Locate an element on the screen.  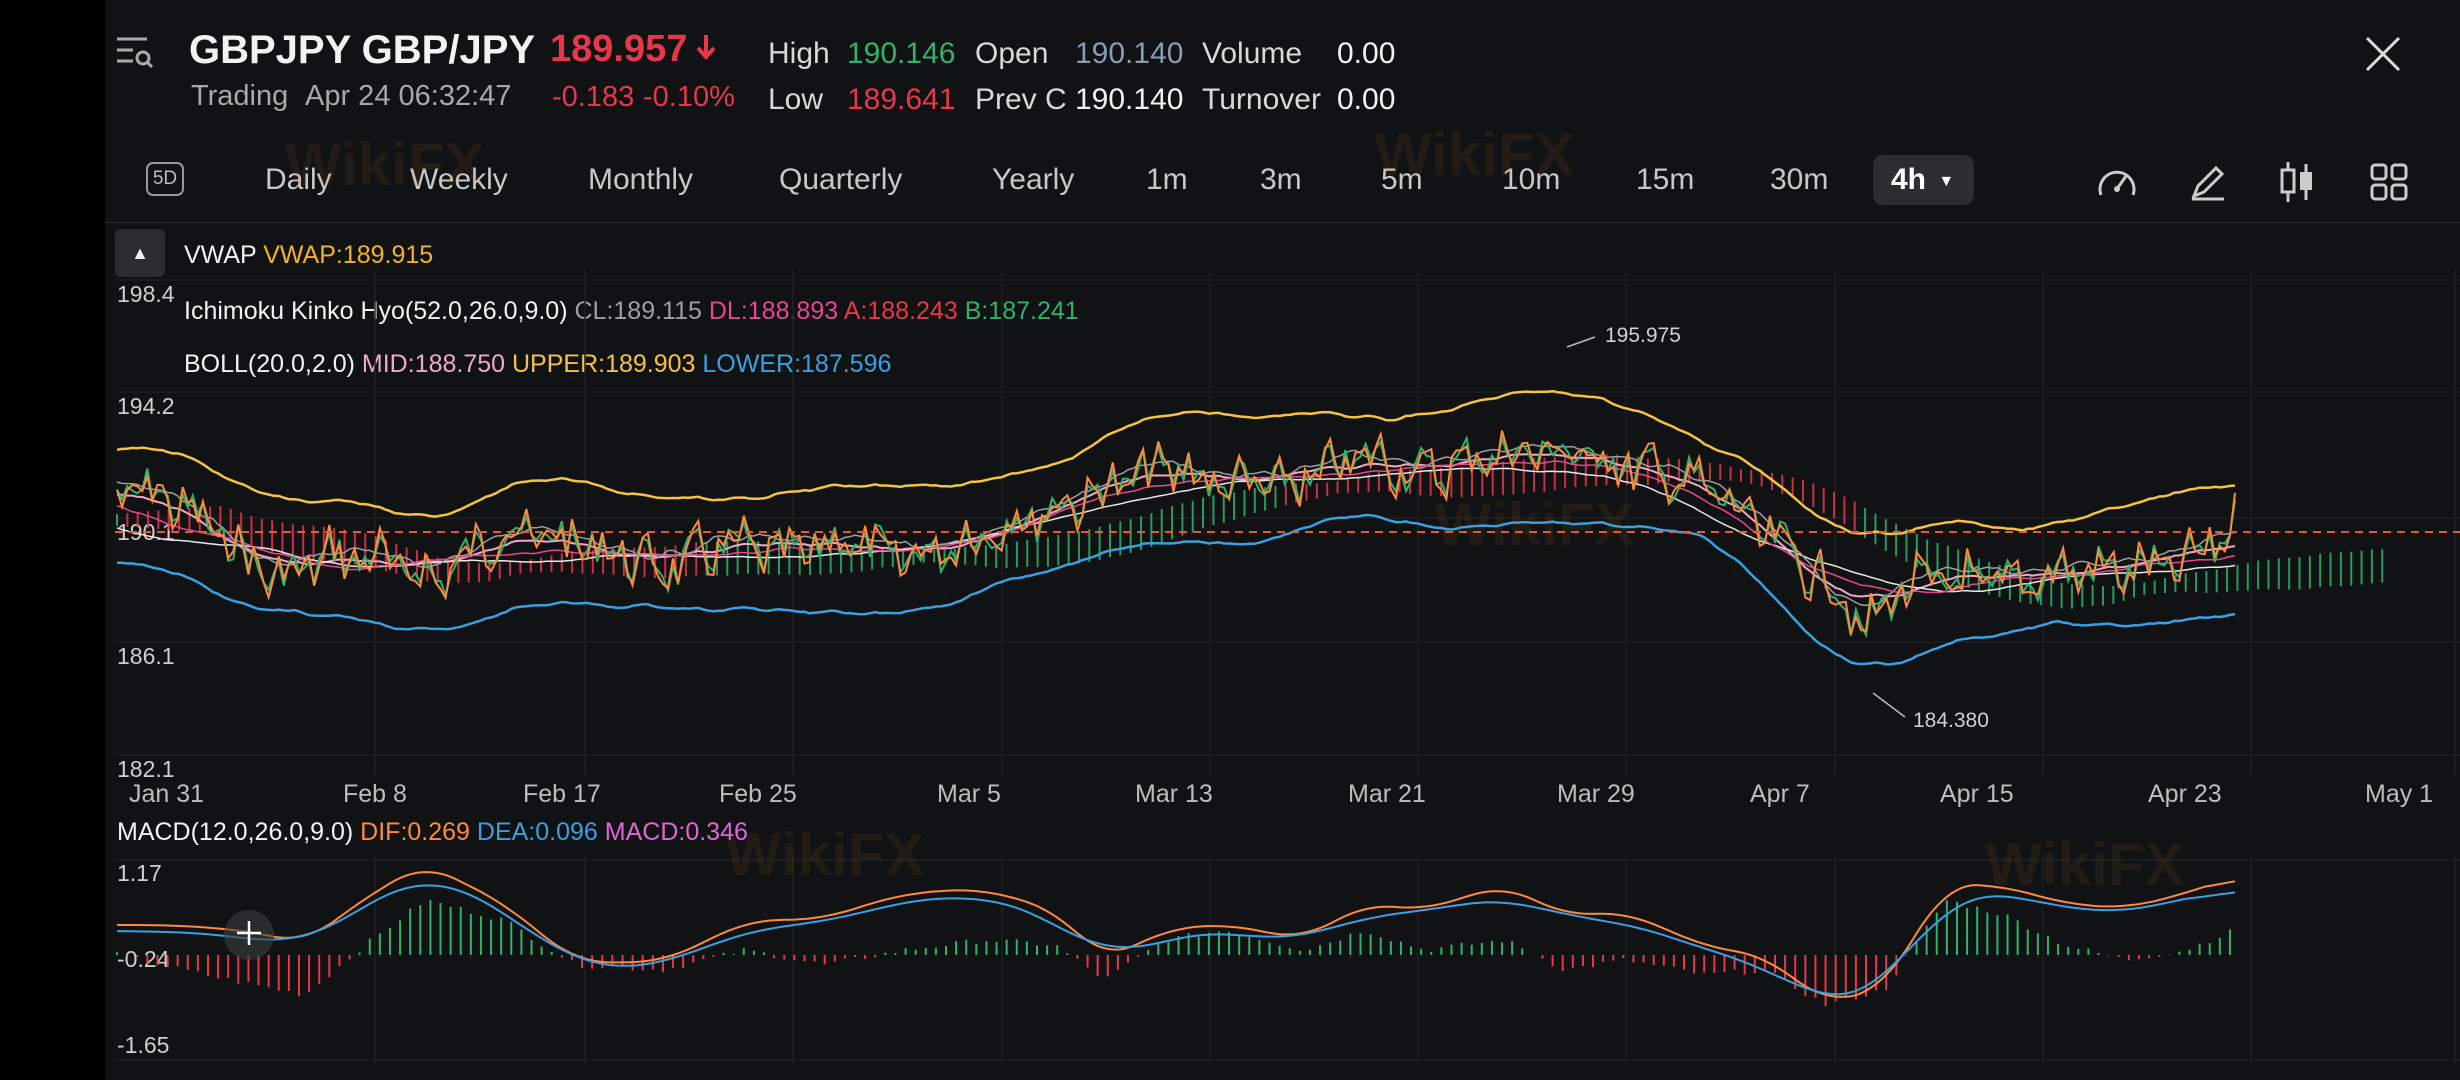
high-marker-line is located at coordinates (1581, 342).